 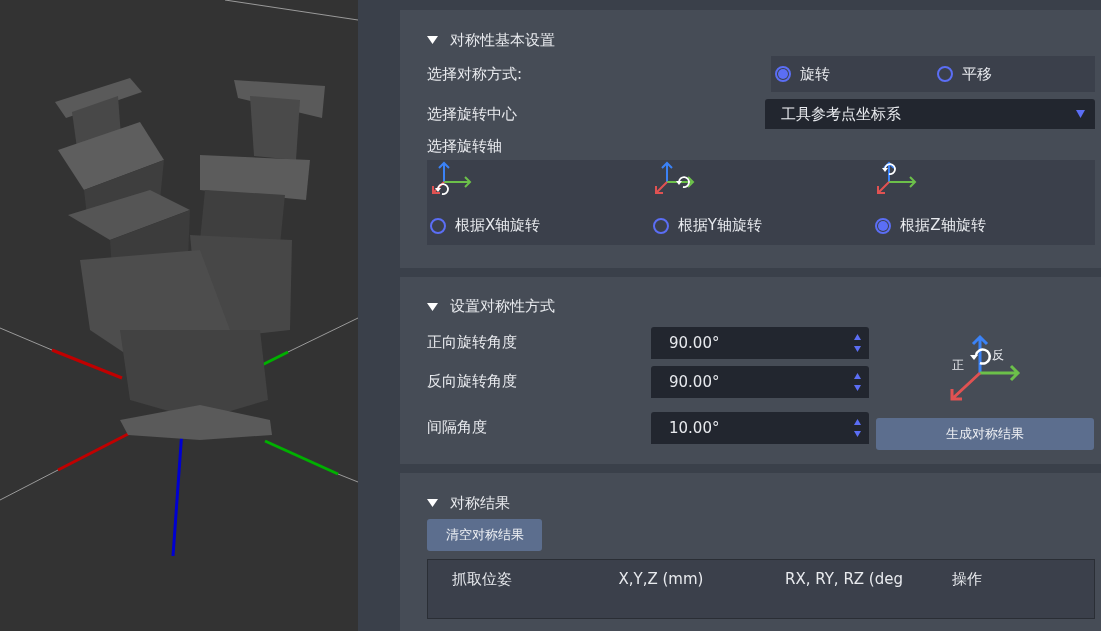 I want to click on x-axis-line, so click(x=87, y=364).